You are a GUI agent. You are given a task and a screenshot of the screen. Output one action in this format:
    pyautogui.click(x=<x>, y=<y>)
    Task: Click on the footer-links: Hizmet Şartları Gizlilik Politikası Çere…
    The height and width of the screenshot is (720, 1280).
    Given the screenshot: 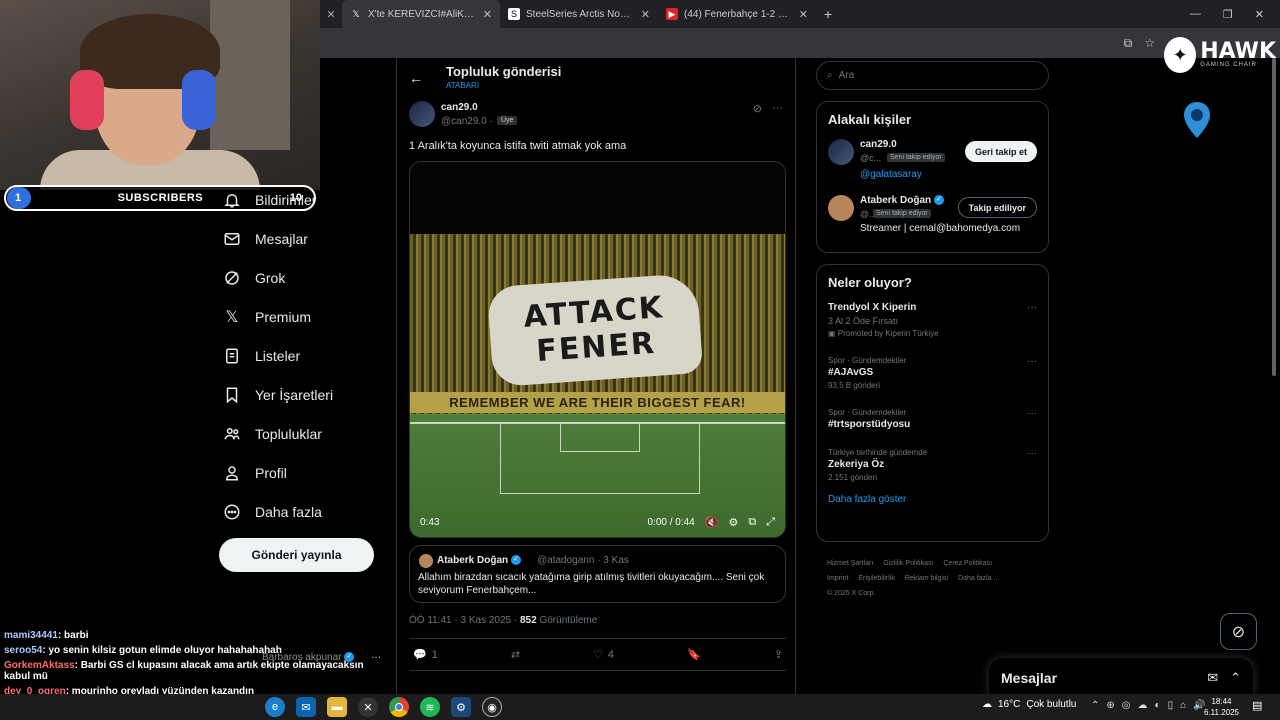 What is the action you would take?
    pyautogui.click(x=937, y=578)
    